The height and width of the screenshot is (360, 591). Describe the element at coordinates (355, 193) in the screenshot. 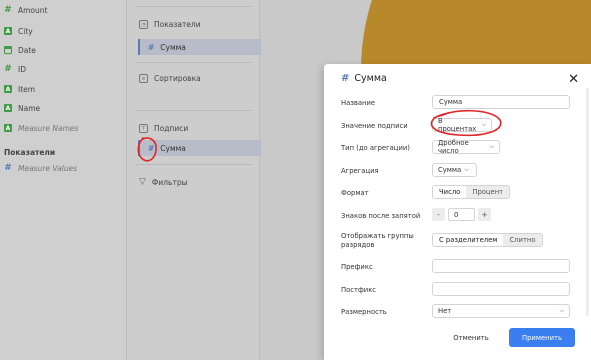

I see `format-label: Формат` at that location.